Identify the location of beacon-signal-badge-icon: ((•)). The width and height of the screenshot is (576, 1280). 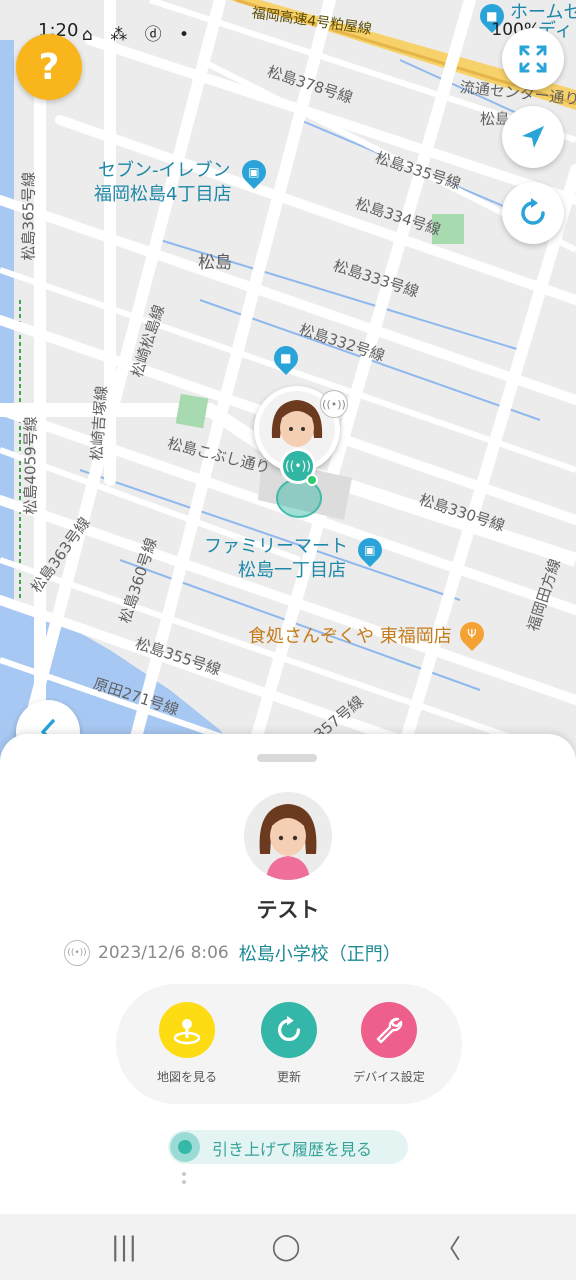
(334, 404).